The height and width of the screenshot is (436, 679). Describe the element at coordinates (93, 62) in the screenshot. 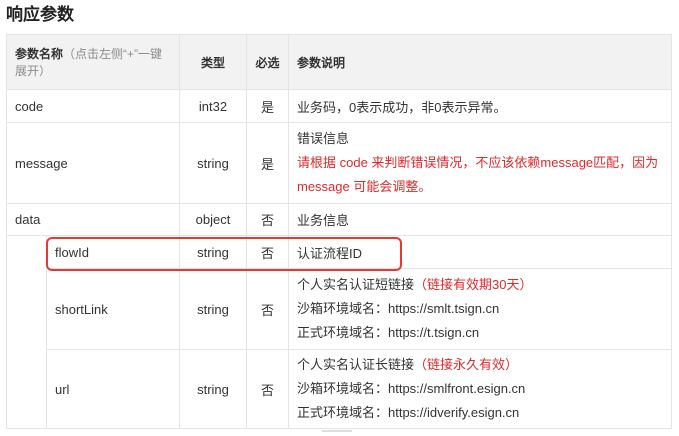

I see `header-param-name: 参数名称（点击左侧“+”一键展开）` at that location.